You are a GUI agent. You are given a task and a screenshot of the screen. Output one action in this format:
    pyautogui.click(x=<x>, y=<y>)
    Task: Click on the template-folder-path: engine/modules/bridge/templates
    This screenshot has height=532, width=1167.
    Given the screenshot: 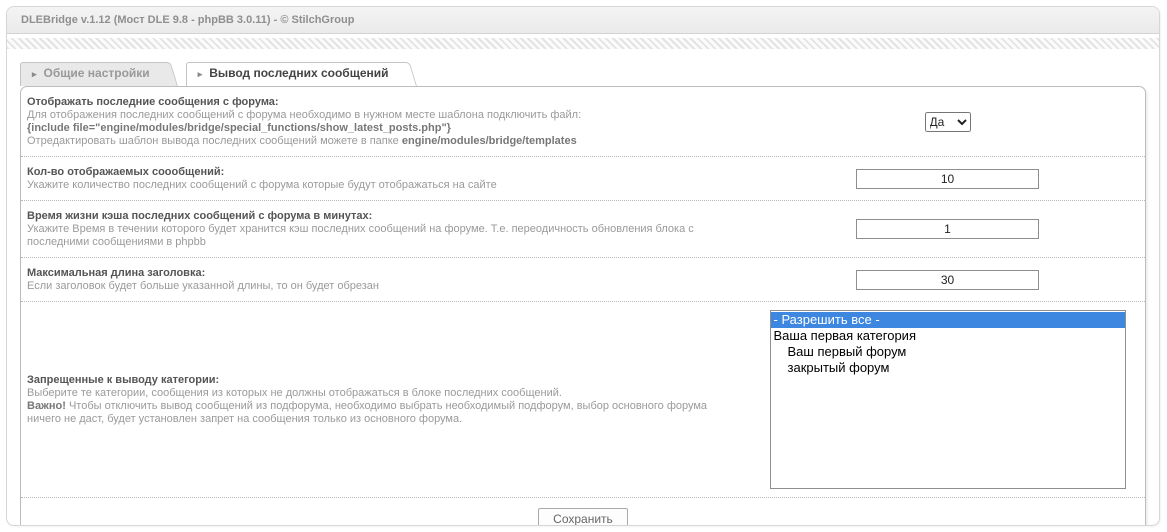 What is the action you would take?
    pyautogui.click(x=489, y=141)
    